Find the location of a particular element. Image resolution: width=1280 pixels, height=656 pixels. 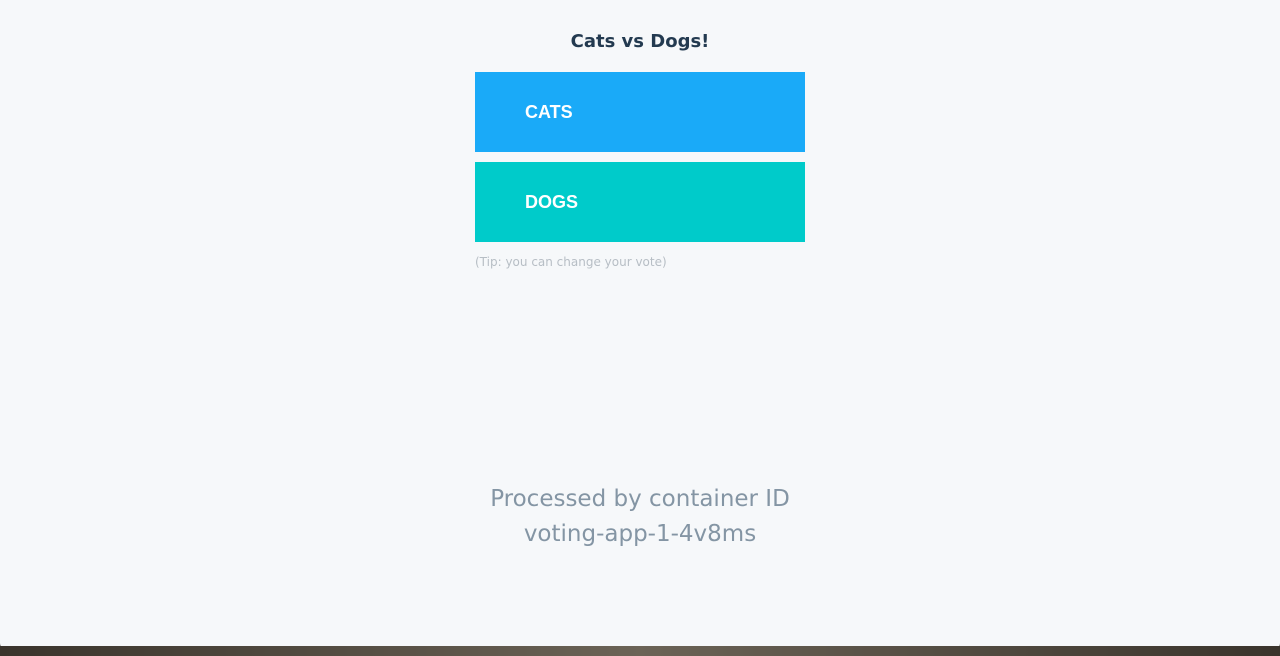

vote-cats-button: CATS is located at coordinates (640, 112).